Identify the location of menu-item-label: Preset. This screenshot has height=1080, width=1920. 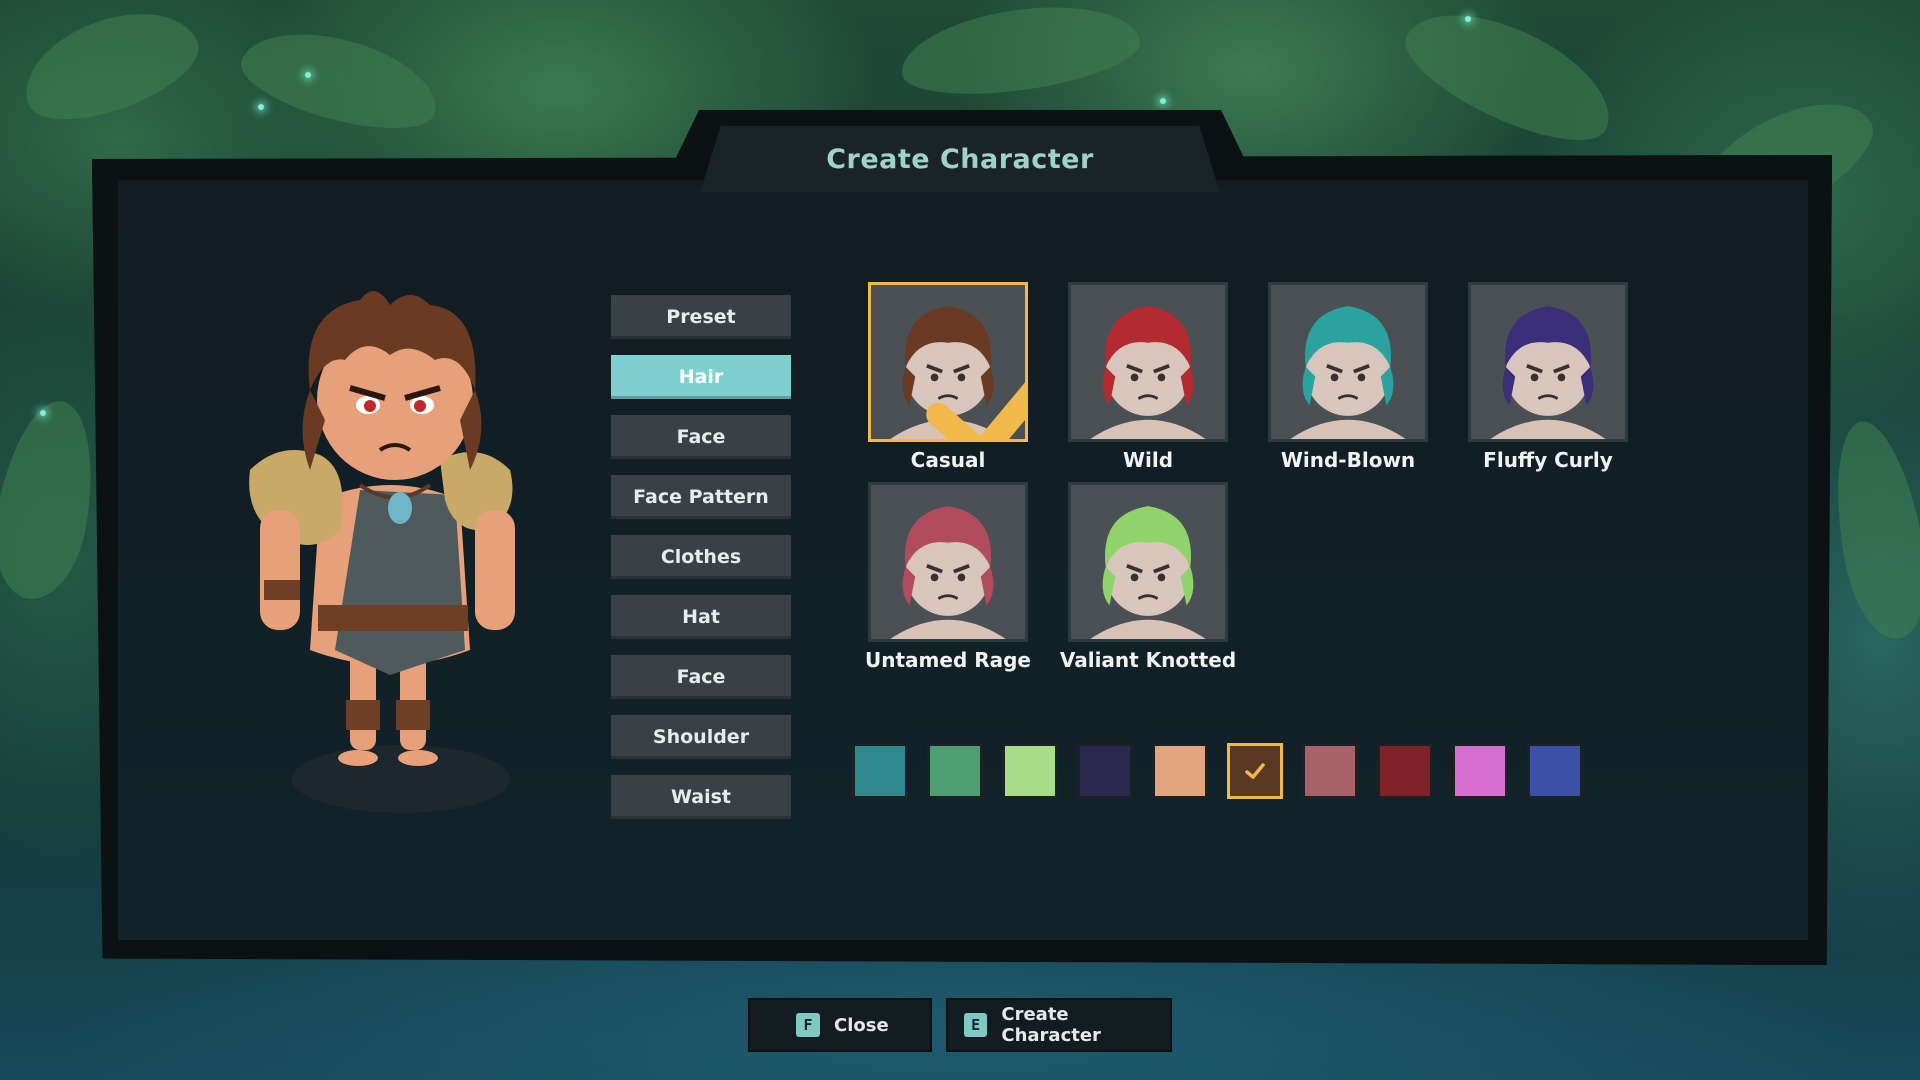
(701, 317).